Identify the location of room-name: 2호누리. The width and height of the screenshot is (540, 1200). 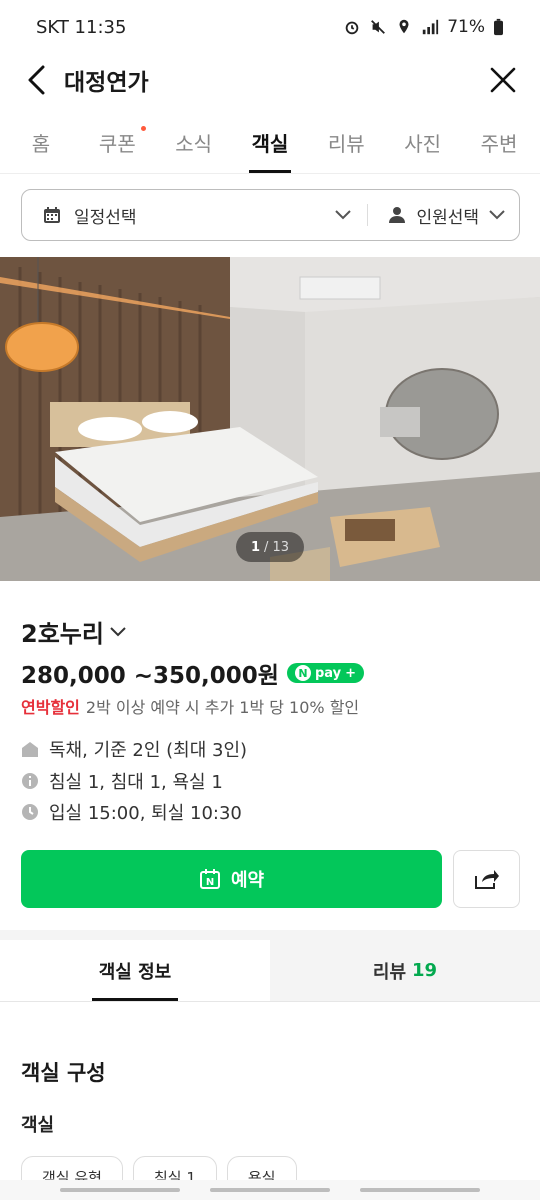
(62, 634).